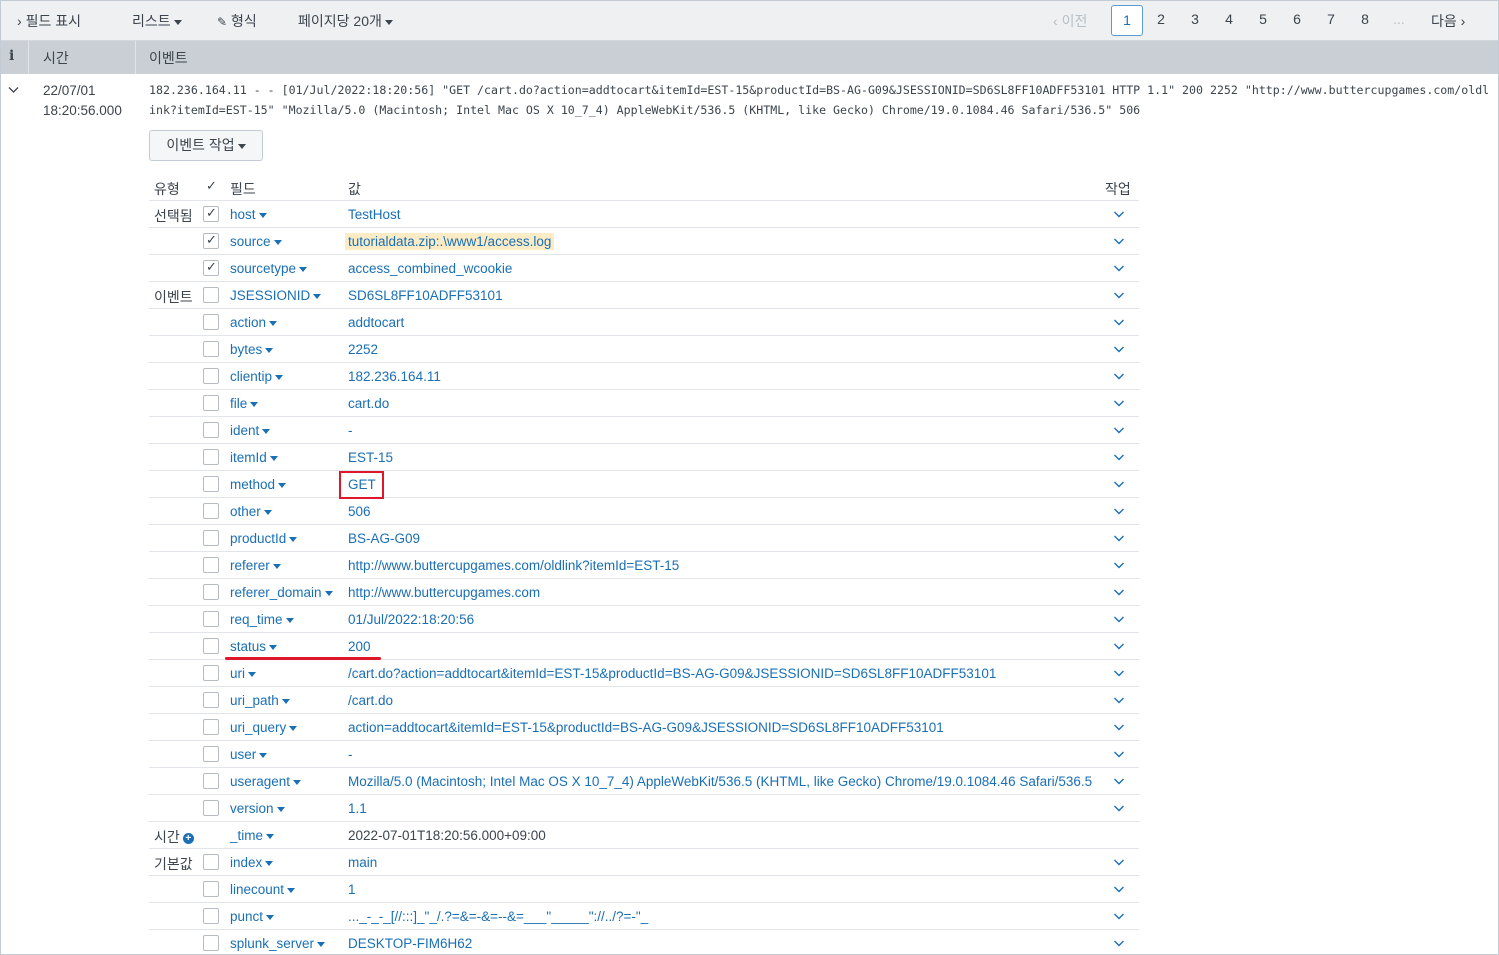 This screenshot has width=1499, height=955. What do you see at coordinates (254, 457) in the screenshot?
I see `field-name-menu: itemId` at bounding box center [254, 457].